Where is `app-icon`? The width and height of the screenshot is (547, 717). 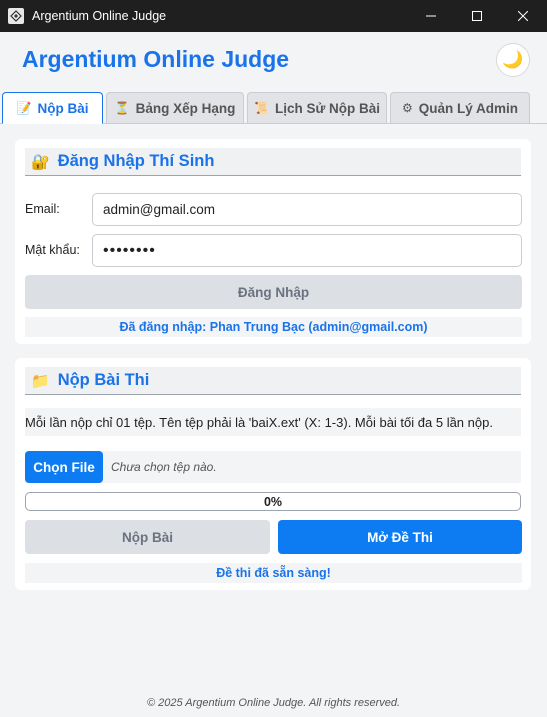 app-icon is located at coordinates (16, 16).